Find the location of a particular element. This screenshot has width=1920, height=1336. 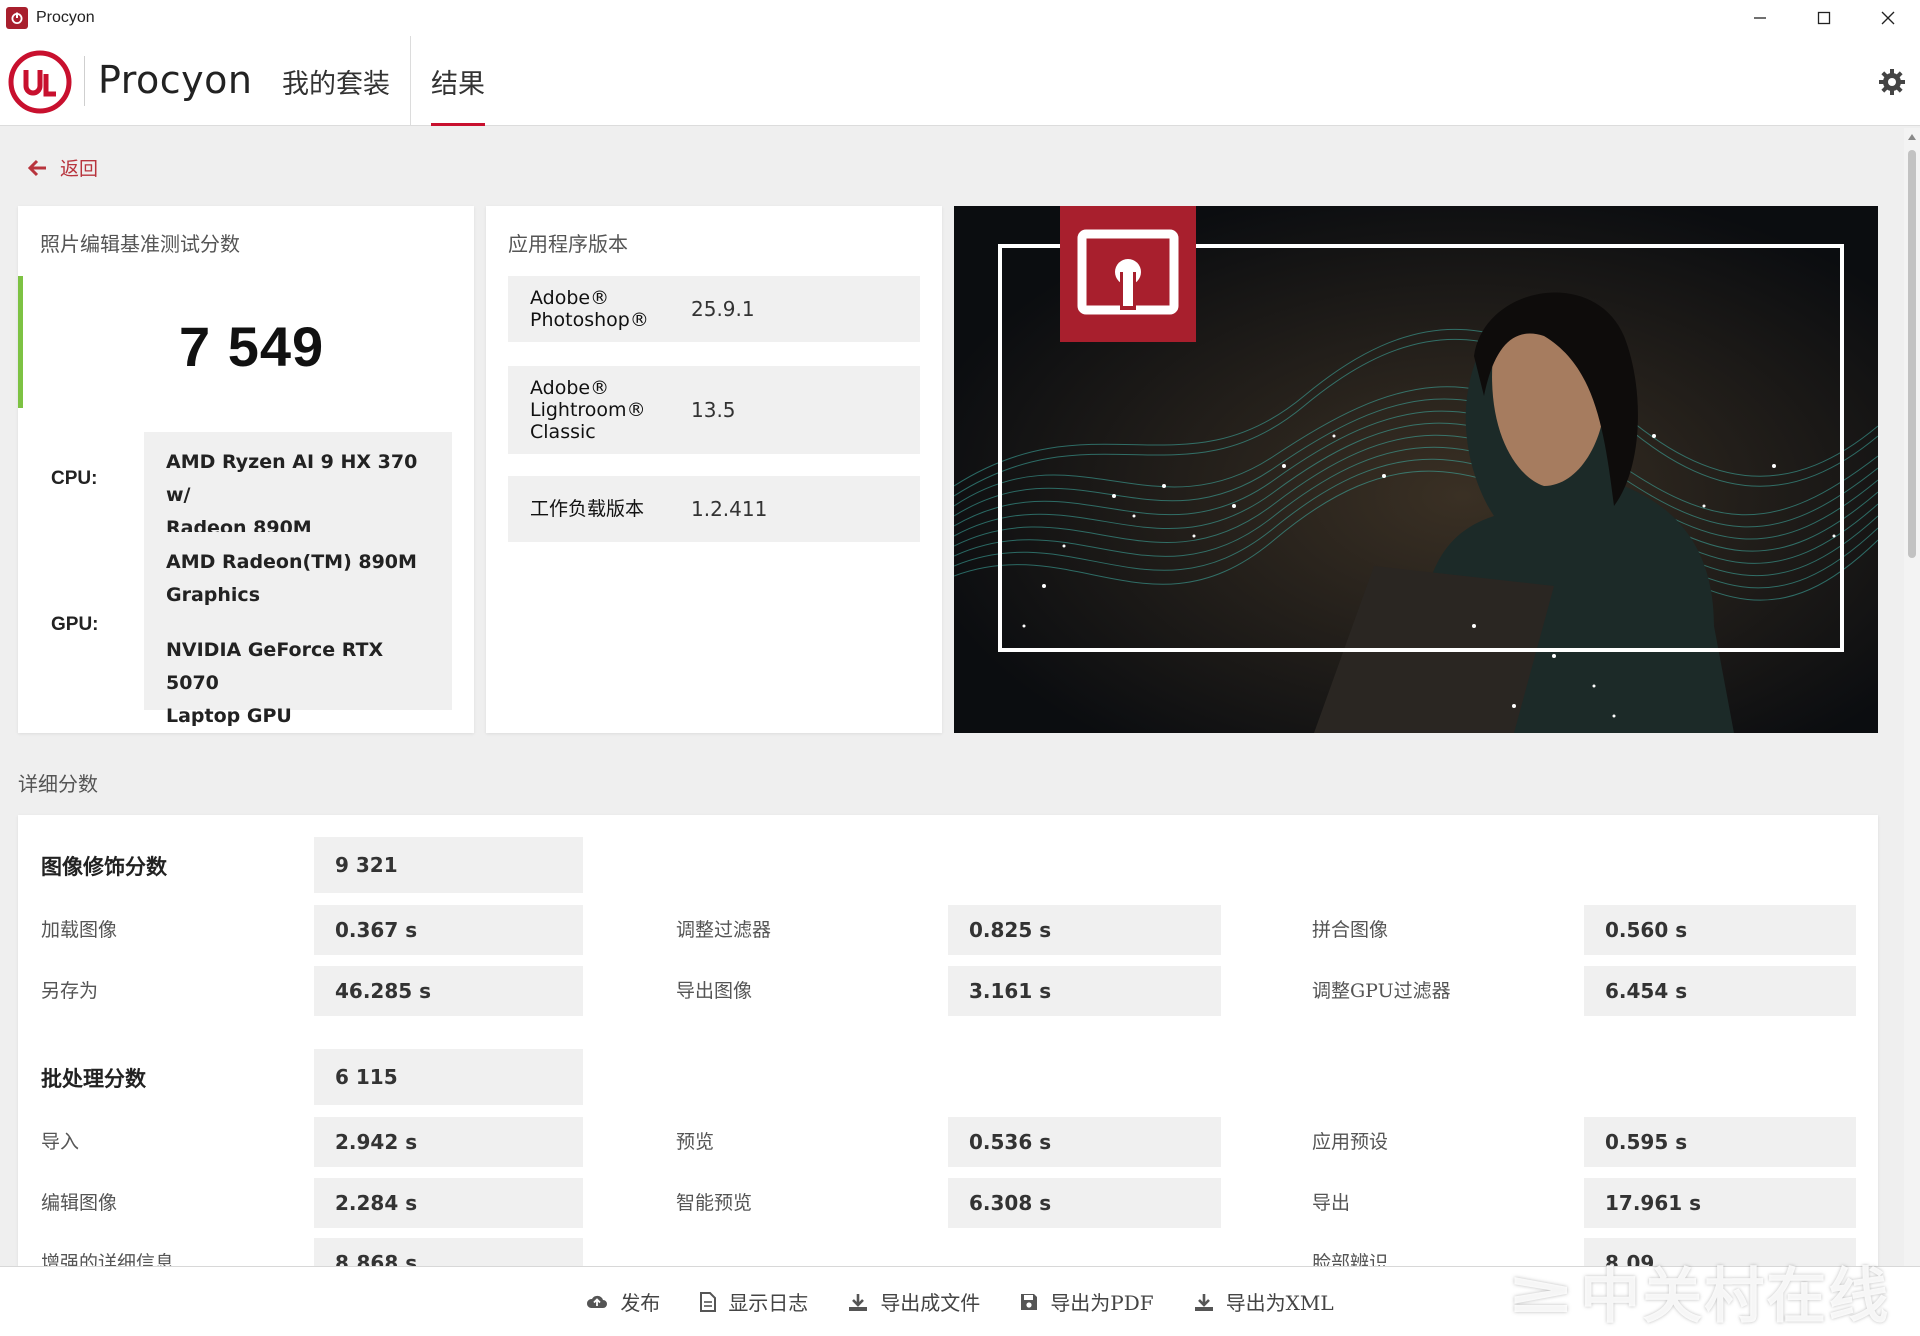

export-file-button: 导出成文件 is located at coordinates (914, 1301).